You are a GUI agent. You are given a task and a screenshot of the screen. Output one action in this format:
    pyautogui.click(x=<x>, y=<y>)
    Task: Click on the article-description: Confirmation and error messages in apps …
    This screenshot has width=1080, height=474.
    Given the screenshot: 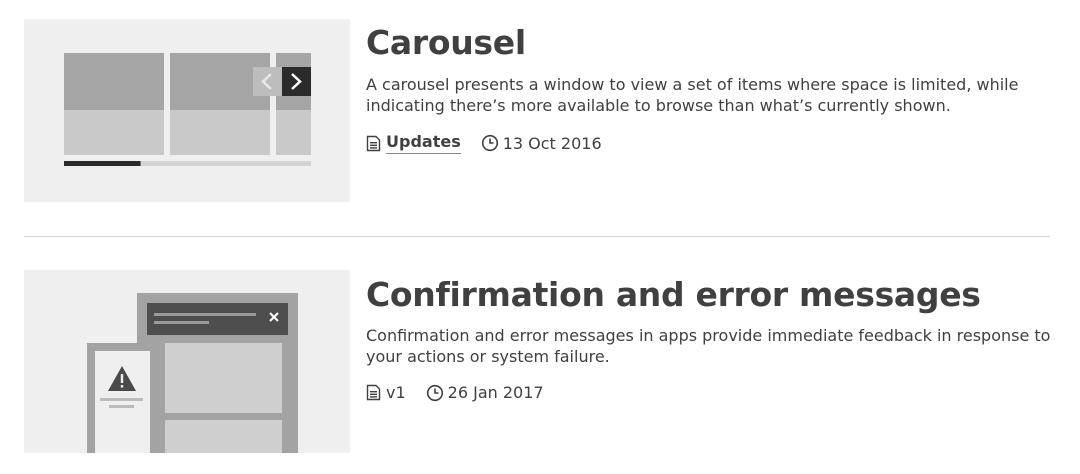 What is the action you would take?
    pyautogui.click(x=708, y=346)
    